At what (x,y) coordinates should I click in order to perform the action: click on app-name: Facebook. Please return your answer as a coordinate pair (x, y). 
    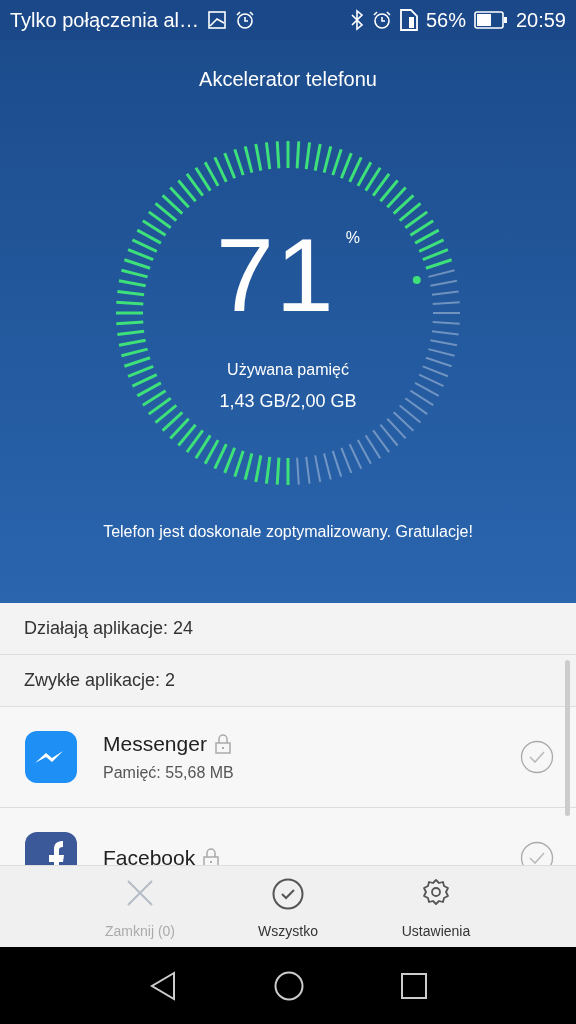
    Looking at the image, I should click on (149, 855).